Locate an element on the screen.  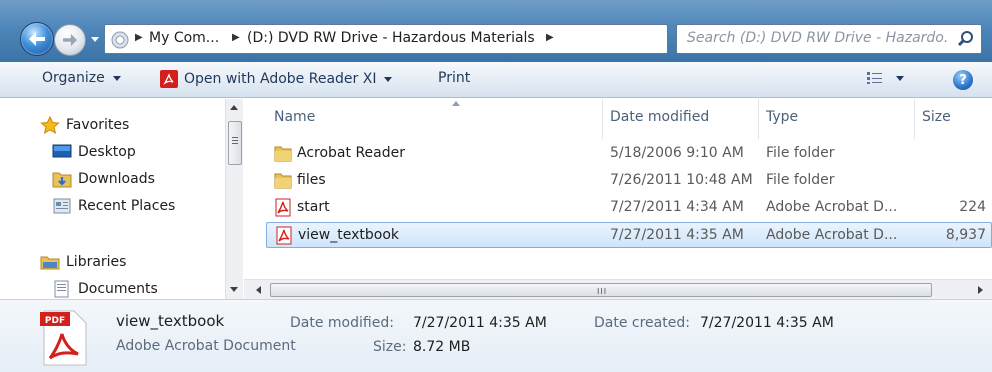
libraries-icon is located at coordinates (50, 262).